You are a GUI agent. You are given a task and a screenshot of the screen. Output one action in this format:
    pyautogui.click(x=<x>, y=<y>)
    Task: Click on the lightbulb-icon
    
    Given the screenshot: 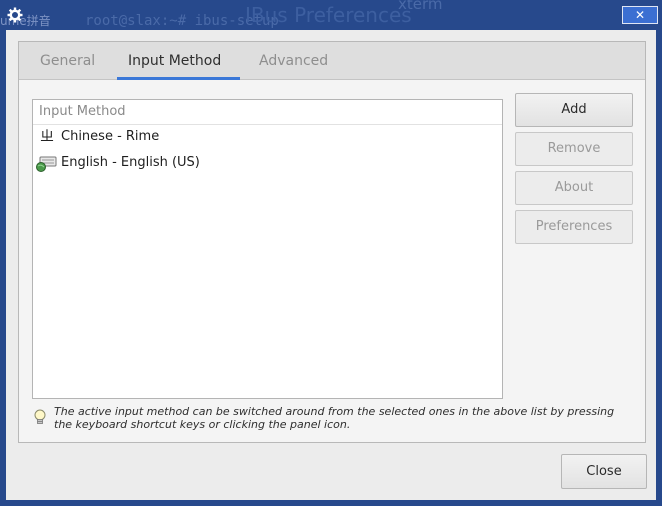 What is the action you would take?
    pyautogui.click(x=40, y=418)
    